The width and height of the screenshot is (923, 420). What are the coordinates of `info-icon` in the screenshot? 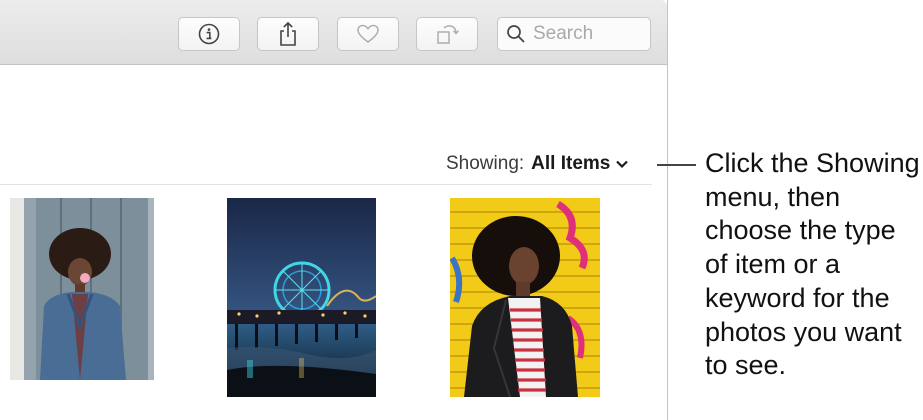 It's located at (209, 34).